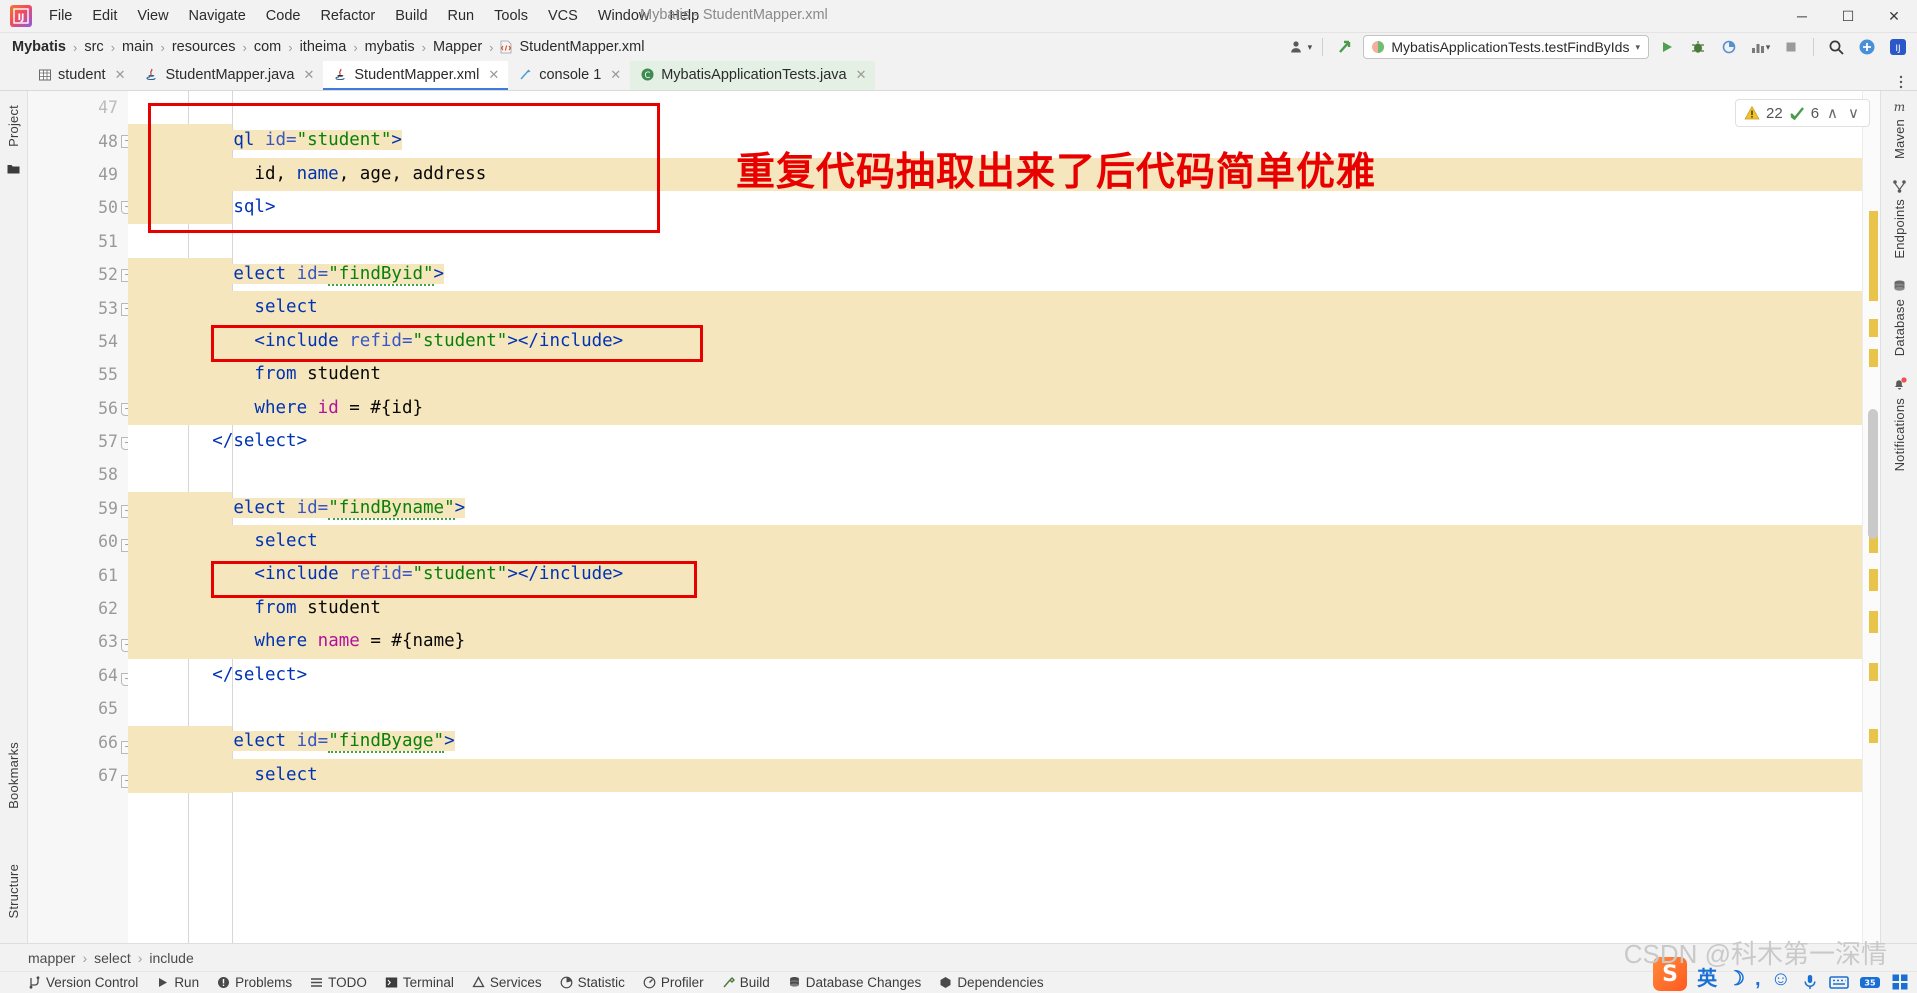  I want to click on plugin-update-icon, so click(1867, 47).